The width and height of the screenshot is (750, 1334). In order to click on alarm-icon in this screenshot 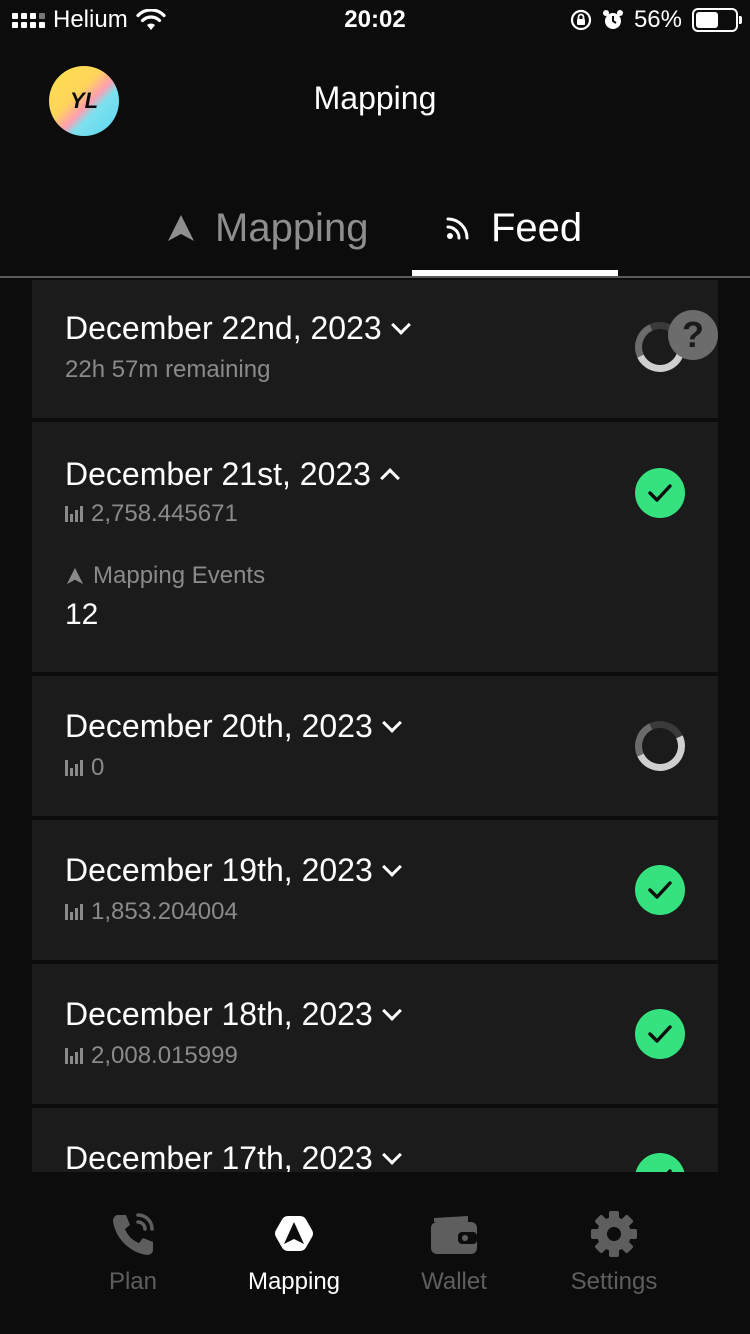, I will do `click(612, 19)`.